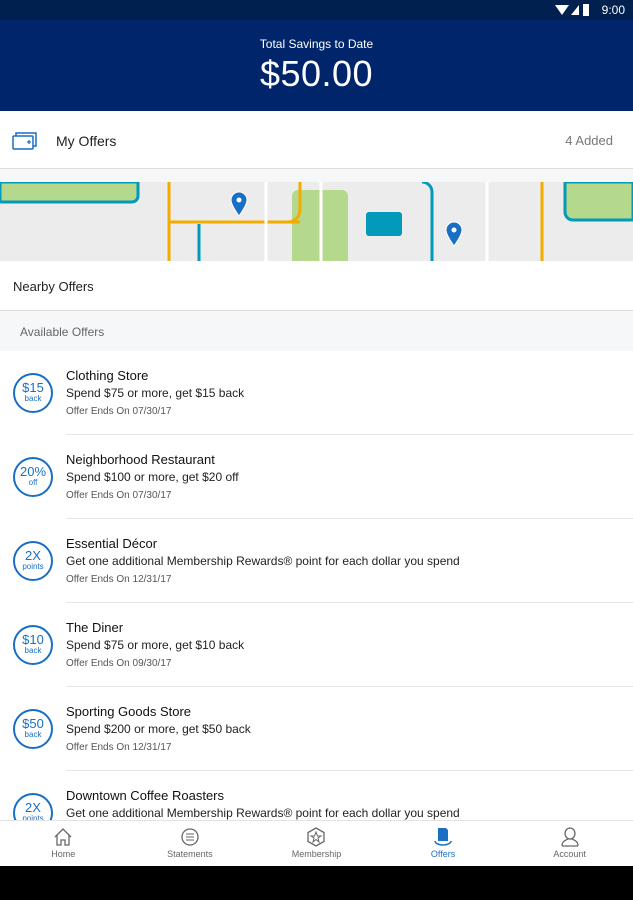  I want to click on offer-name: Clothing Store, so click(107, 375).